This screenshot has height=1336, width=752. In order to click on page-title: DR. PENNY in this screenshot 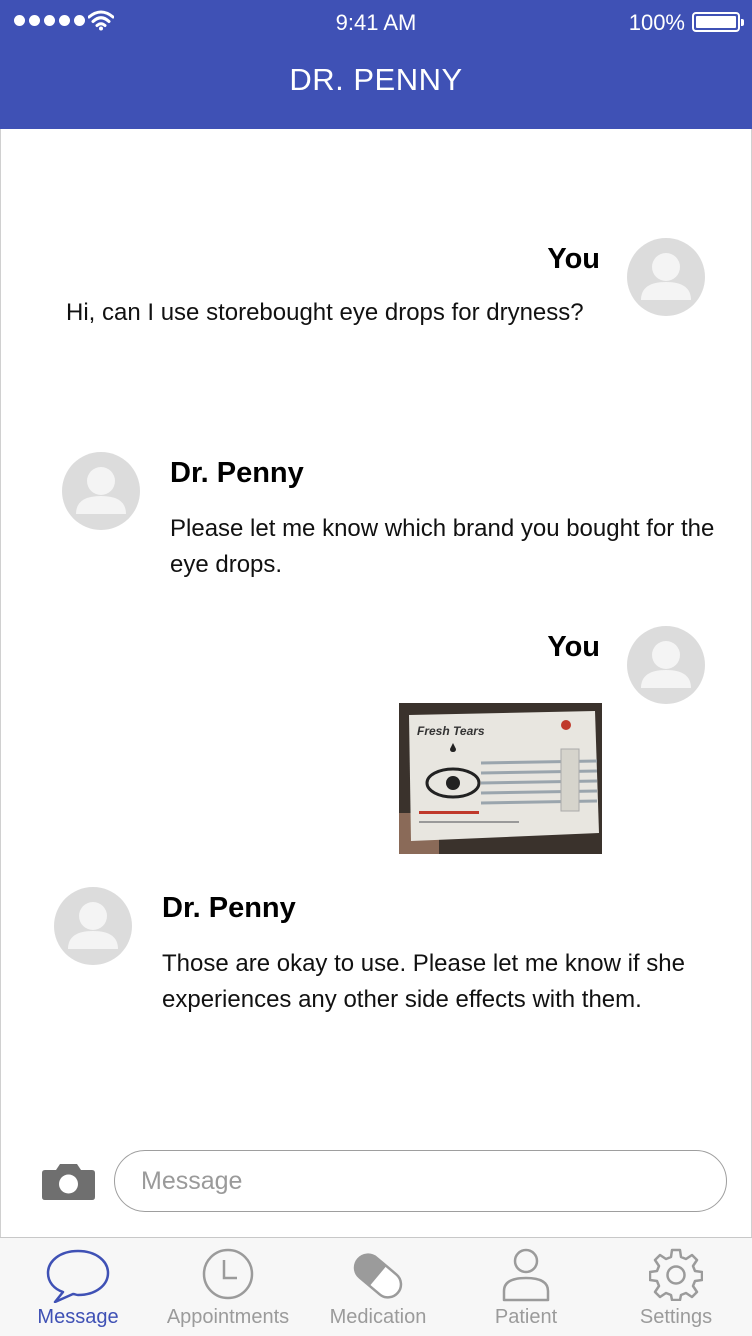, I will do `click(376, 79)`.